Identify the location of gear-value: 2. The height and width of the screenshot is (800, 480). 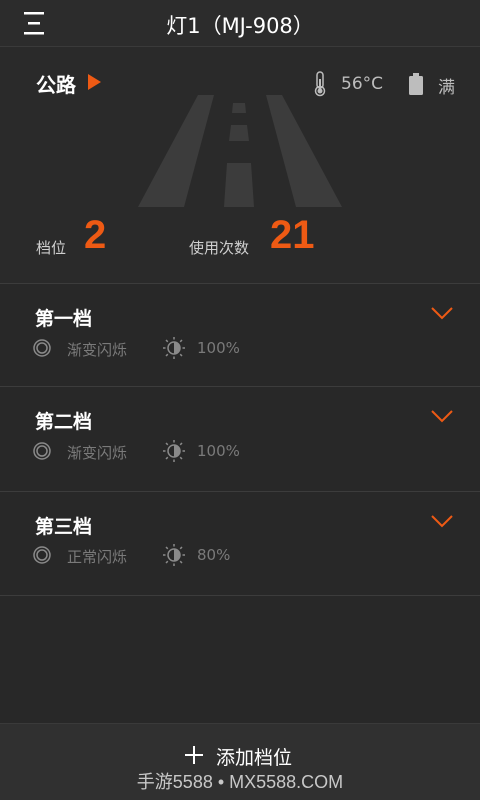
(95, 235).